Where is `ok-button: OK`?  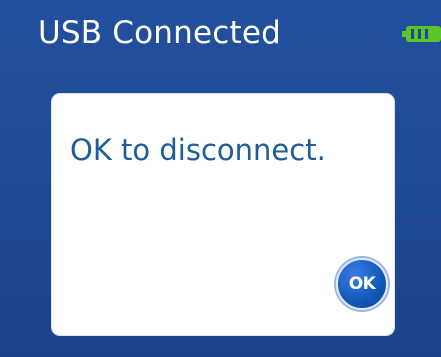
ok-button: OK is located at coordinates (362, 284).